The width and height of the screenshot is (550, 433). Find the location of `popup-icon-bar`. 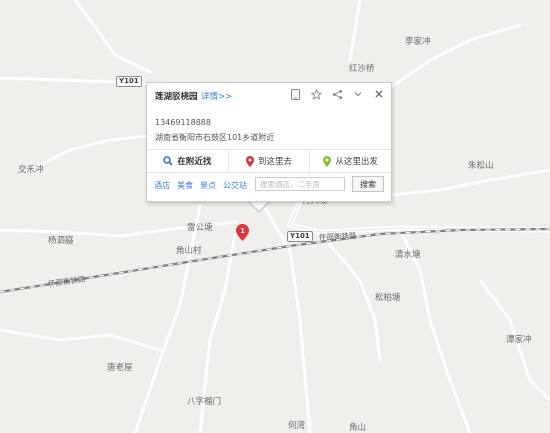

popup-icon-bar is located at coordinates (337, 94).